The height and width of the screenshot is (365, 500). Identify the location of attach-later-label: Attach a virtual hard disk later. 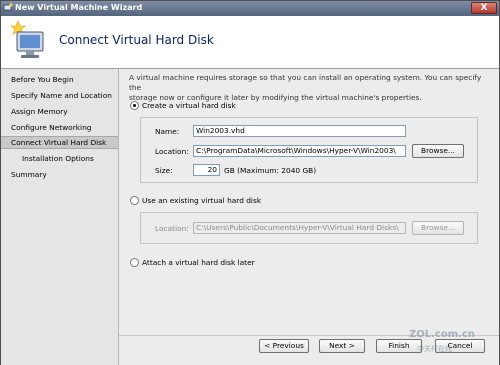
(198, 262).